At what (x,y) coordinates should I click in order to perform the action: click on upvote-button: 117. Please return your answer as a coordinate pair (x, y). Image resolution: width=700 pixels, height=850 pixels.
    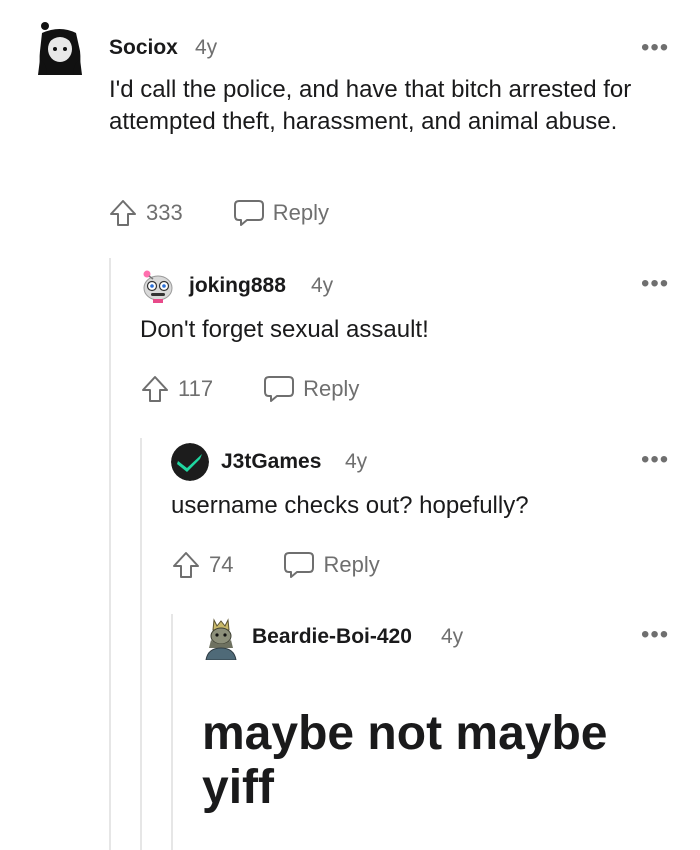
    Looking at the image, I should click on (176, 389).